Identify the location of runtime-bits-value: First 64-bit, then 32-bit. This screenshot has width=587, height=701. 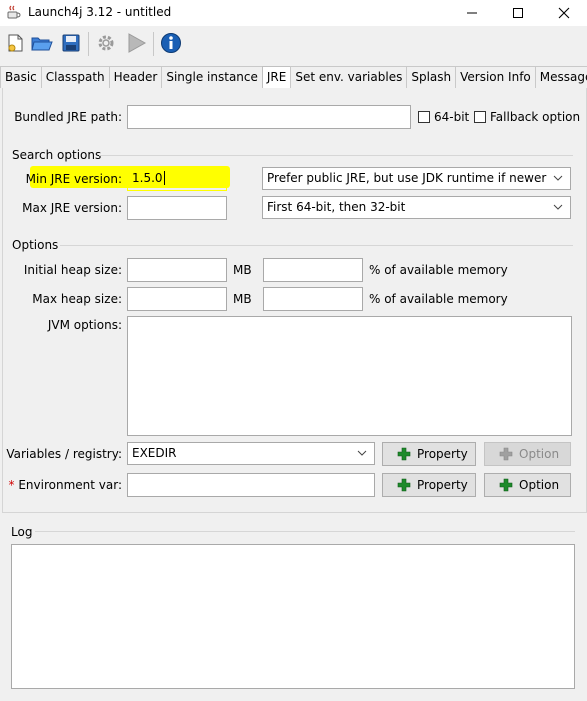
(336, 207).